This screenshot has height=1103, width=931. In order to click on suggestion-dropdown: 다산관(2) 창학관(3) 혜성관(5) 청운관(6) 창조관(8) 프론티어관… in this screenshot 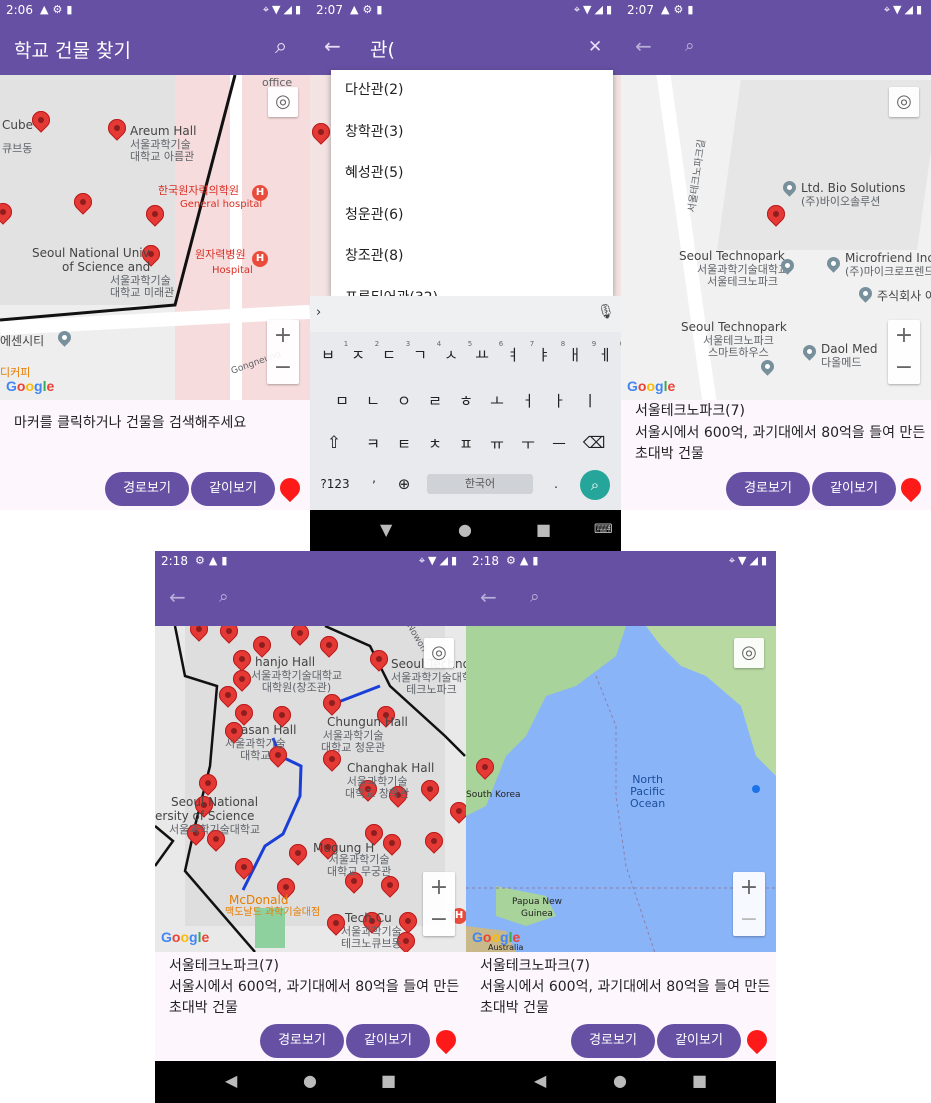, I will do `click(472, 183)`.